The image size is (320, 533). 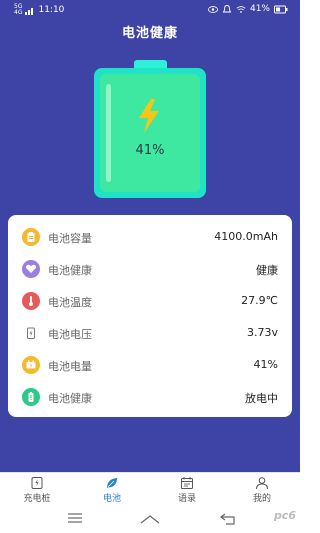 I want to click on tab-charger: 充电桩, so click(x=37, y=490).